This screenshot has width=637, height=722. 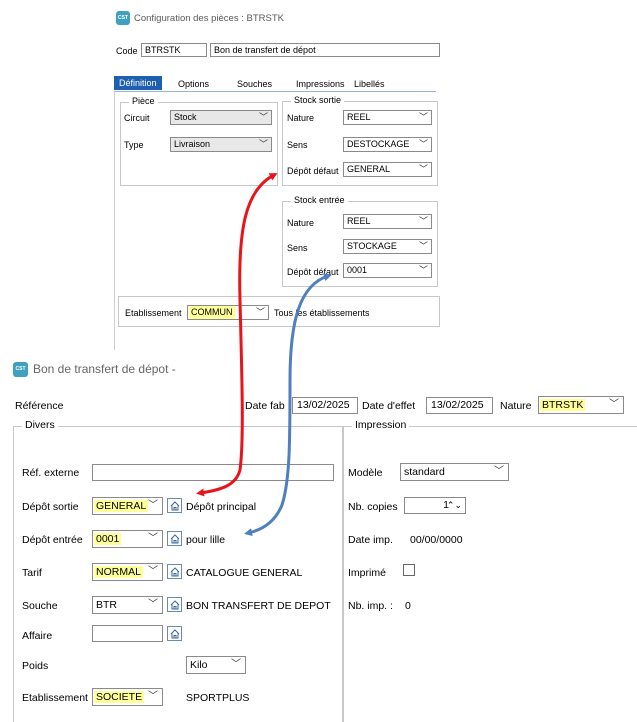 I want to click on annotation-arrows, so click(x=264, y=355).